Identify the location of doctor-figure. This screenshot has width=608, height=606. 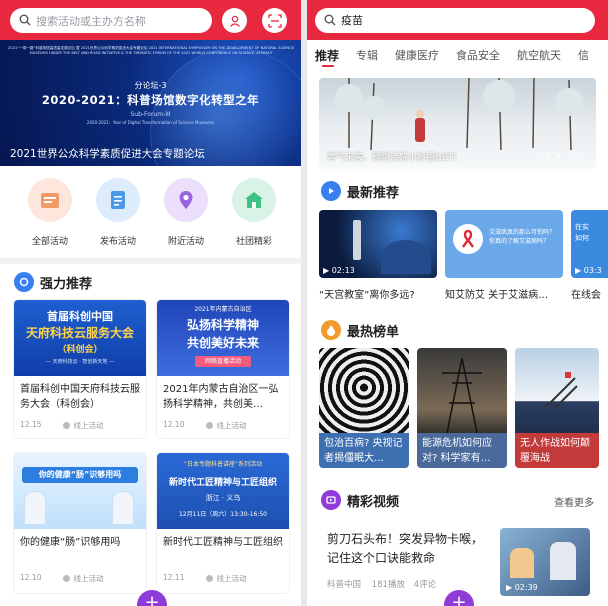
(123, 508).